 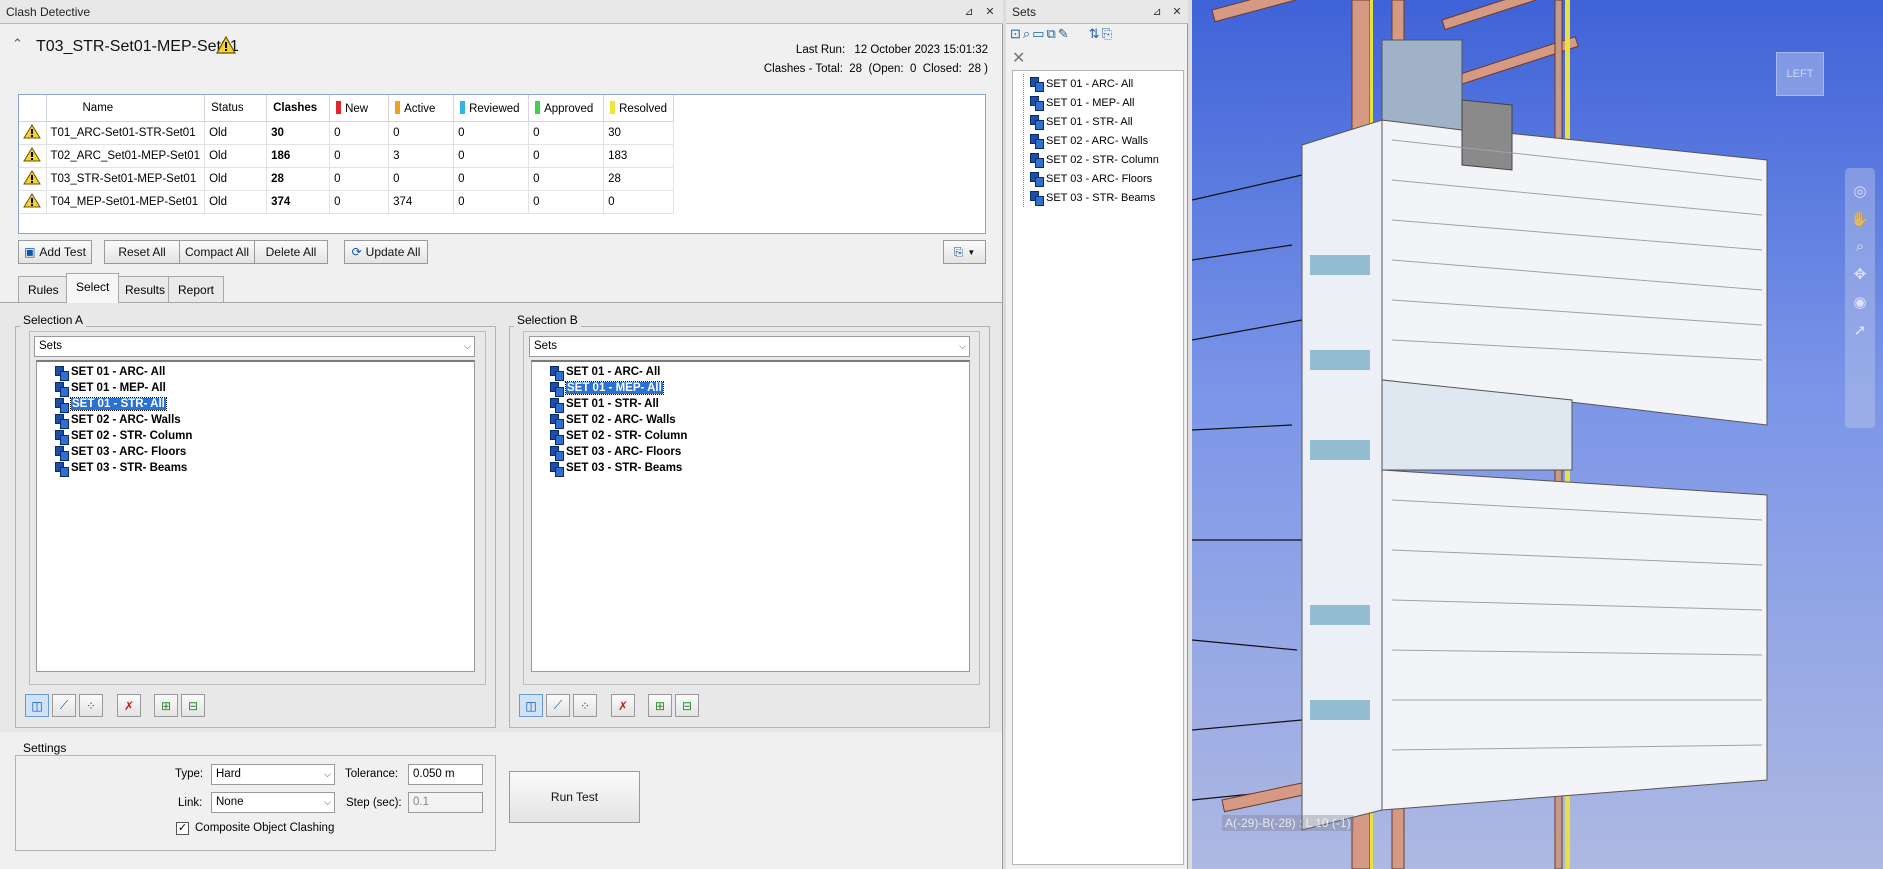 What do you see at coordinates (1050, 37) in the screenshot?
I see `duplicate-icon: ⧉` at bounding box center [1050, 37].